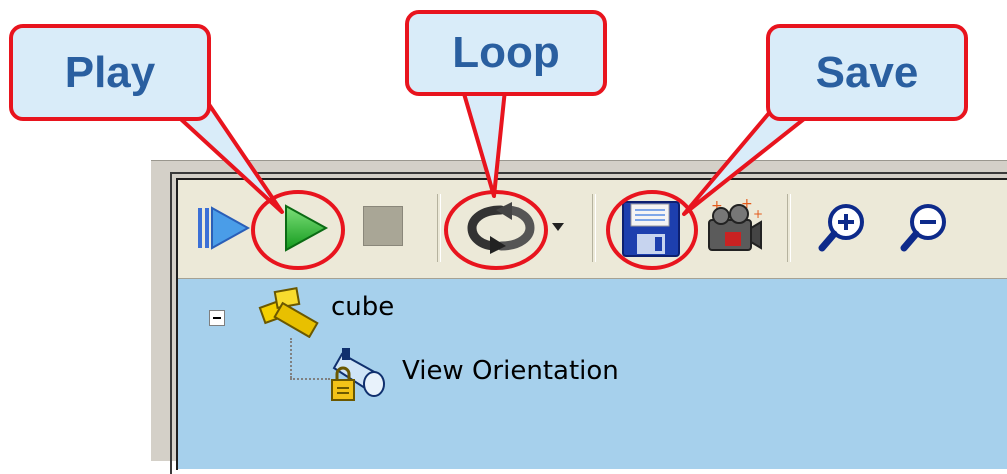 This screenshot has width=1007, height=474. I want to click on loop-callout-pointer, so click(483, 138).